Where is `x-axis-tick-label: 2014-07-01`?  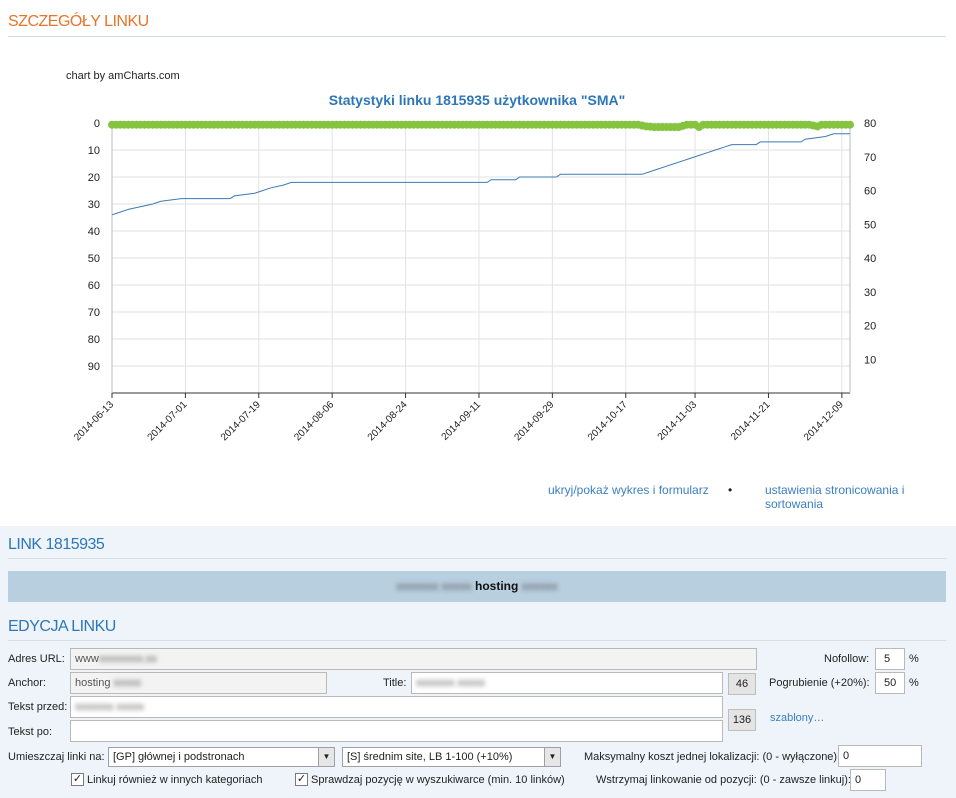 x-axis-tick-label: 2014-07-01 is located at coordinates (168, 421).